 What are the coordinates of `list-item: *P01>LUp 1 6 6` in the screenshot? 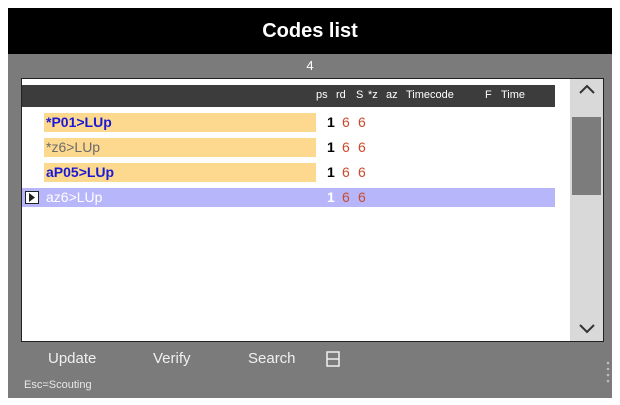 It's located at (288, 122).